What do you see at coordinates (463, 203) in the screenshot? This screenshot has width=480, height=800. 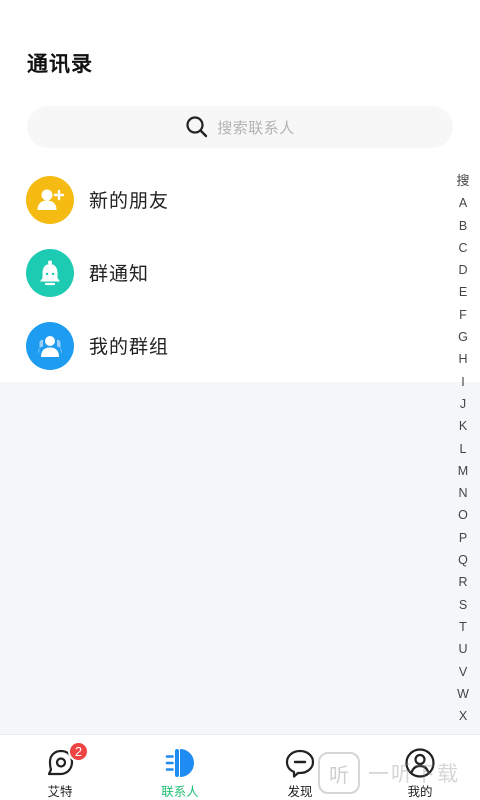 I see `index-letter: A` at bounding box center [463, 203].